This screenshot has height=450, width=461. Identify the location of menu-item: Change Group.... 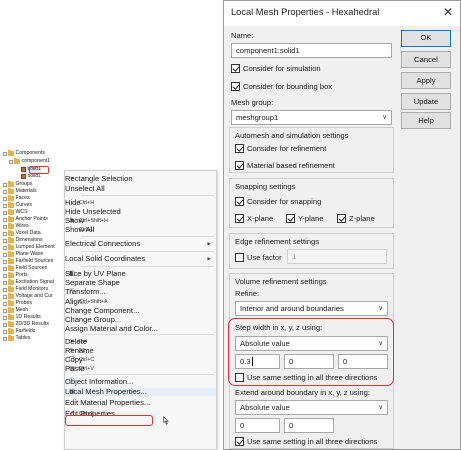
(140, 320).